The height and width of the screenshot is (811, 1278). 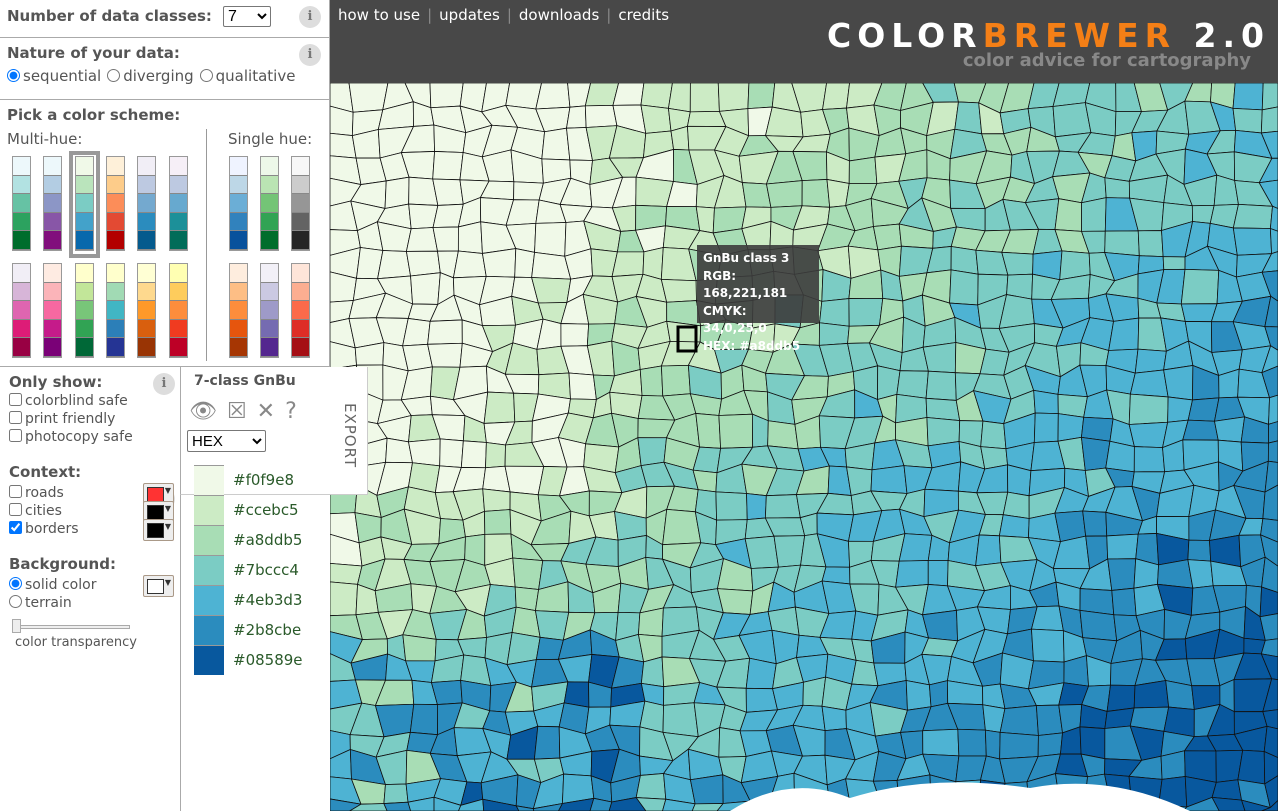 What do you see at coordinates (158, 586) in the screenshot?
I see `background-color-picker: ▼` at bounding box center [158, 586].